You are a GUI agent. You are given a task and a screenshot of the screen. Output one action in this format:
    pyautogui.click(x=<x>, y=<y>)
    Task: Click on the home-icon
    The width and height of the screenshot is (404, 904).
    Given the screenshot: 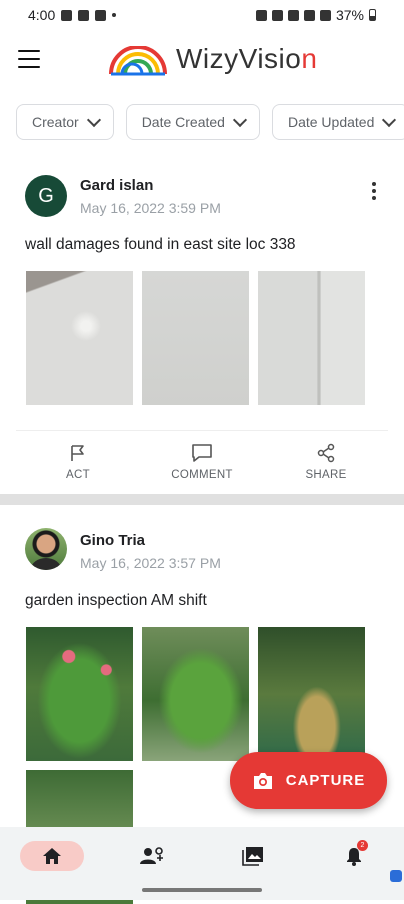 What is the action you would take?
    pyautogui.click(x=52, y=856)
    